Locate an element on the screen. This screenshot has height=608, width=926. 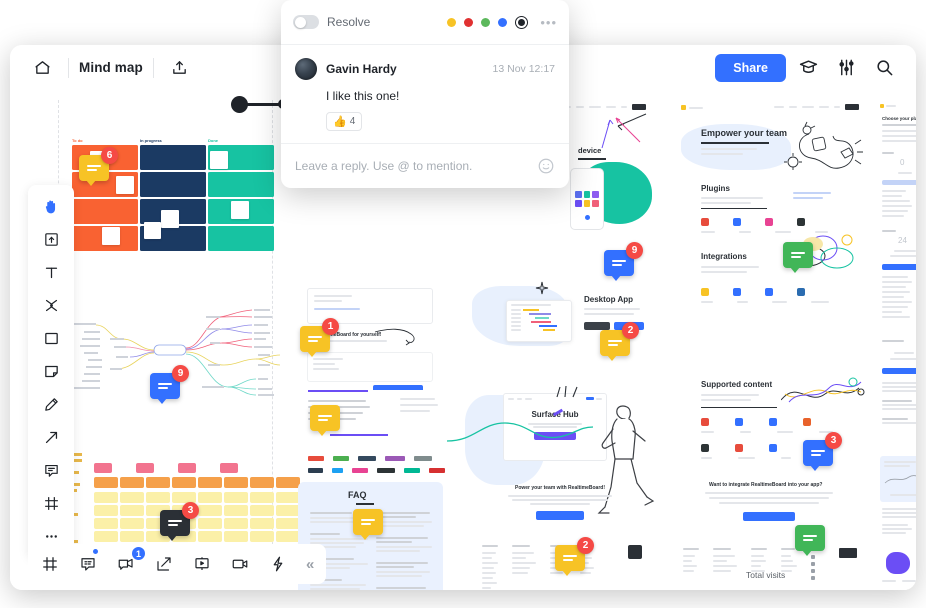
mindmap-tool is located at coordinates (51, 305).